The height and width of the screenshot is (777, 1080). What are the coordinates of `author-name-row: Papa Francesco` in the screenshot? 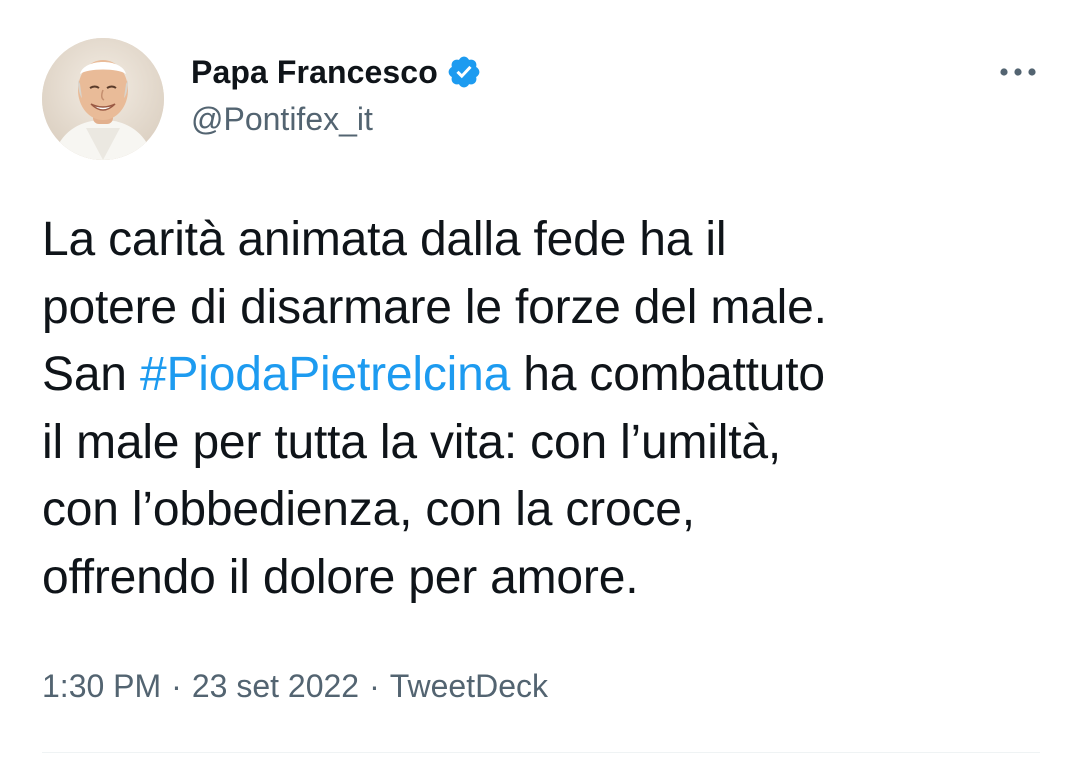 It's located at (336, 72).